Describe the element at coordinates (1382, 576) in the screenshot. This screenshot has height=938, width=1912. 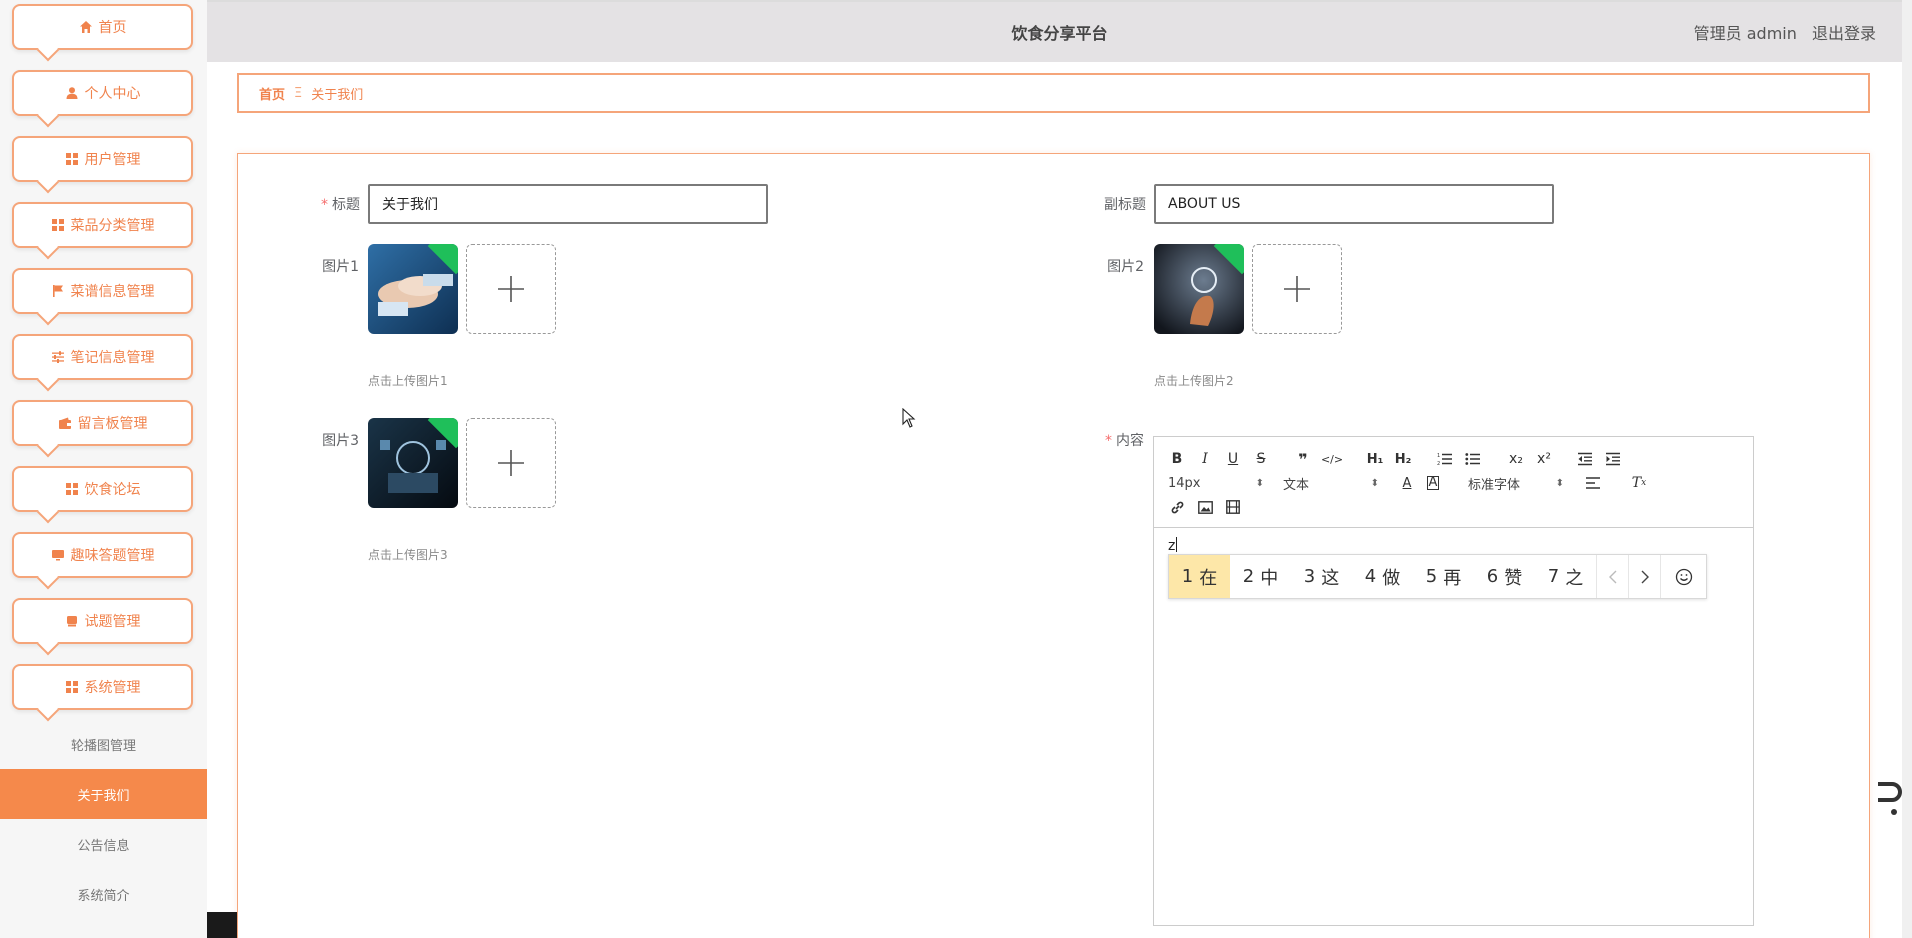
I see `ime-candidate: 4做` at that location.